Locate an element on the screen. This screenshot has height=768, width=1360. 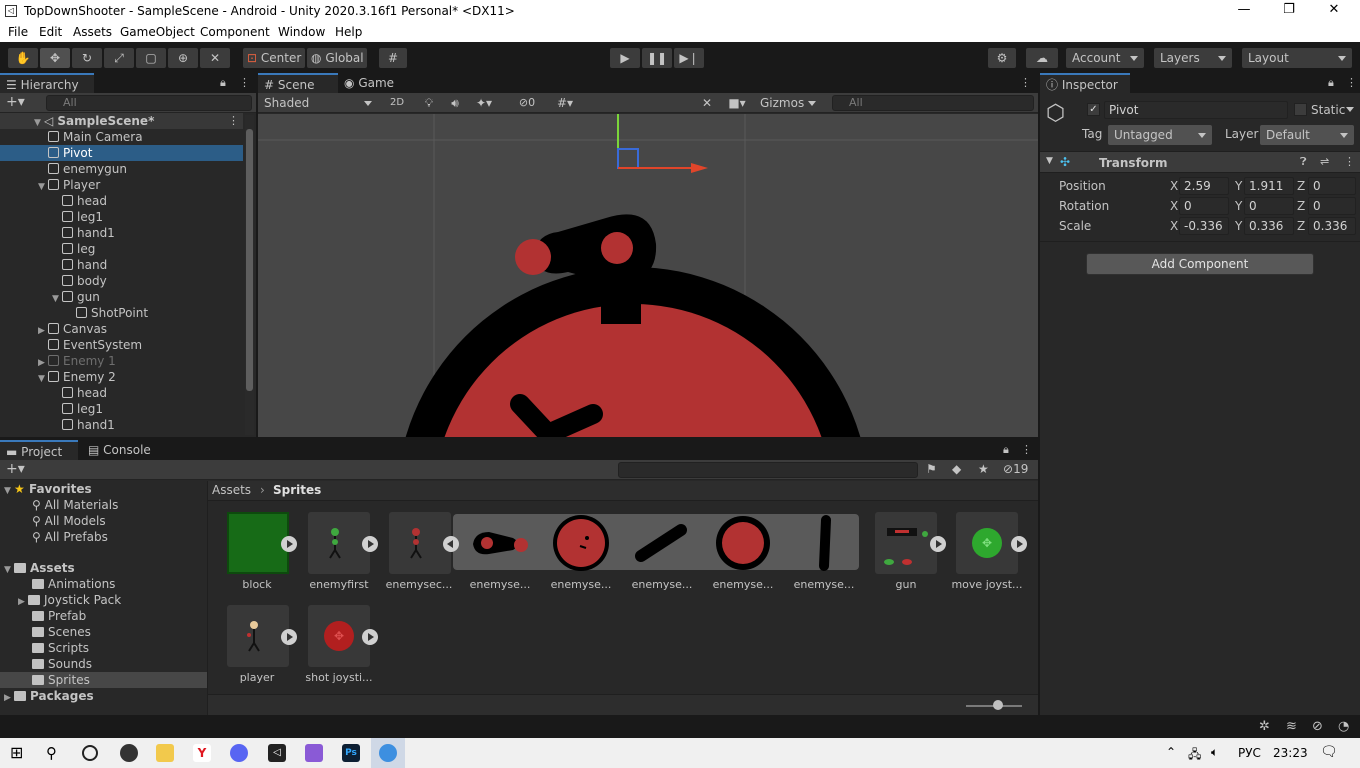
yandex-browser-icon: Y is located at coordinates (202, 753).